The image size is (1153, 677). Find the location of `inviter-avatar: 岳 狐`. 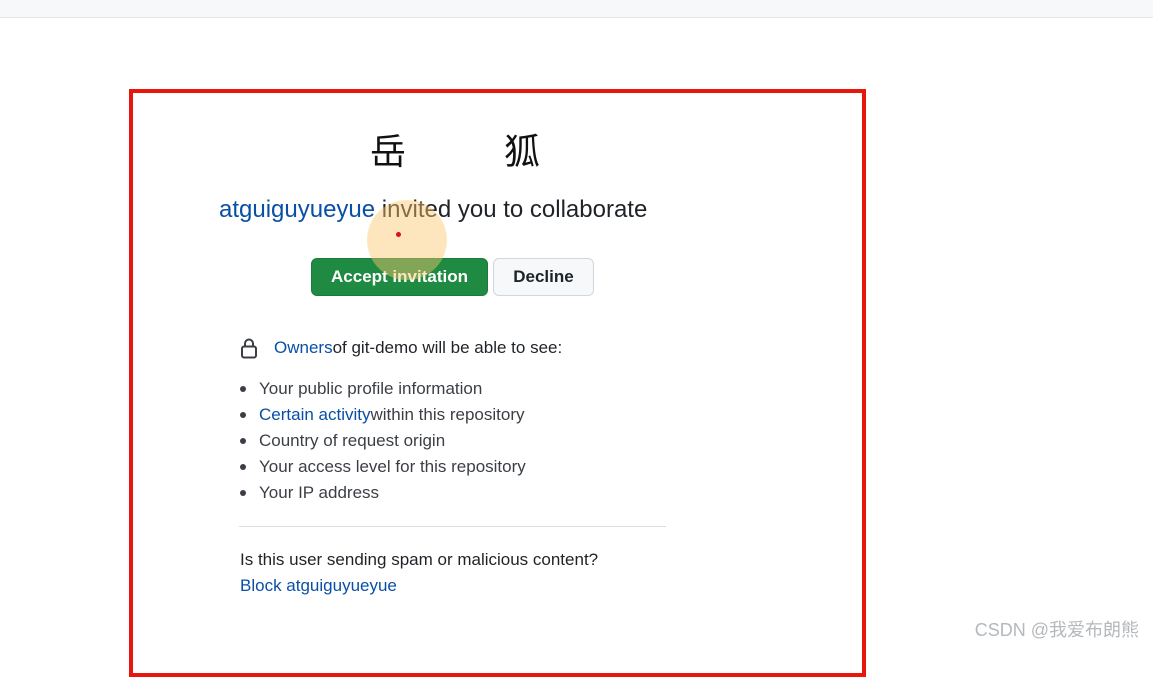

inviter-avatar: 岳 狐 is located at coordinates (455, 149).